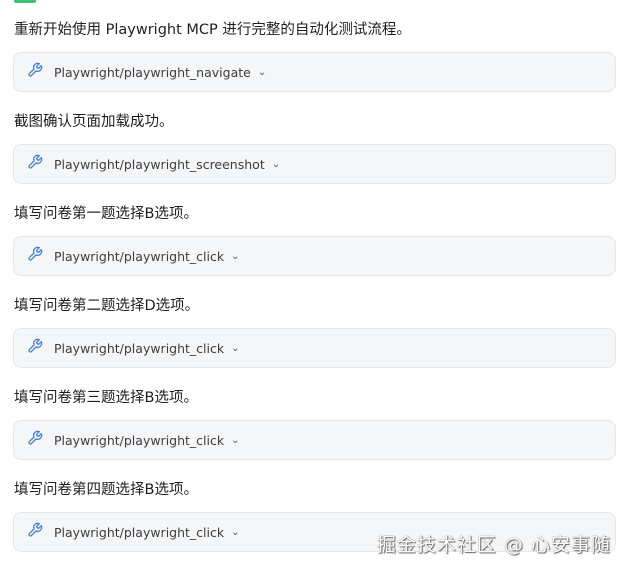 This screenshot has width=625, height=570. I want to click on tool-name: Playwright/playwright_navigate, so click(152, 72).